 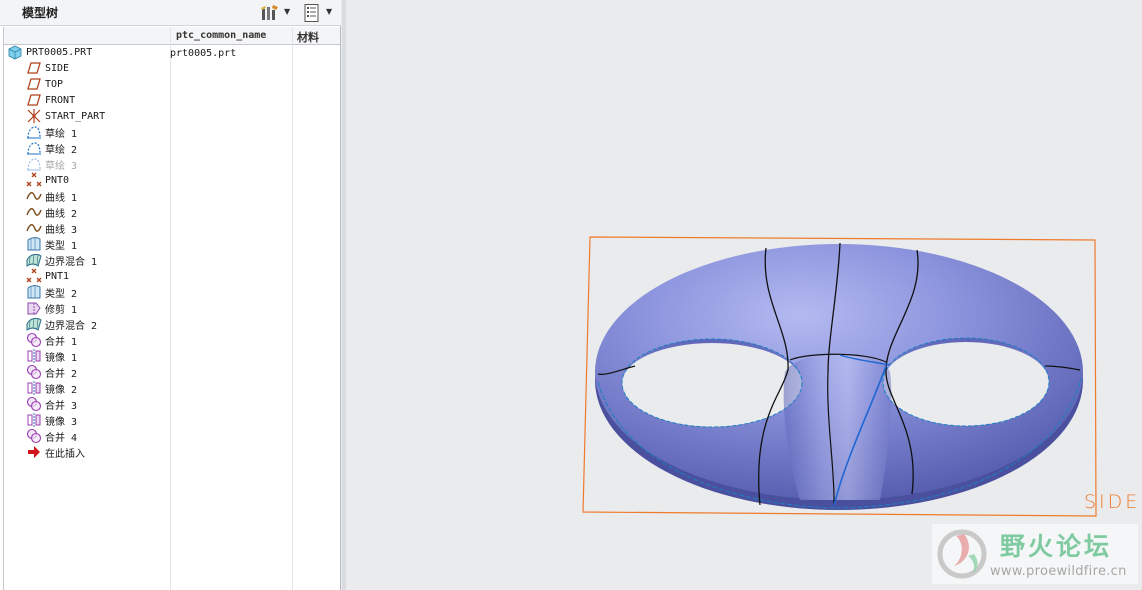 I want to click on watermark-url: www.proewildfire.cn, so click(x=1058, y=571).